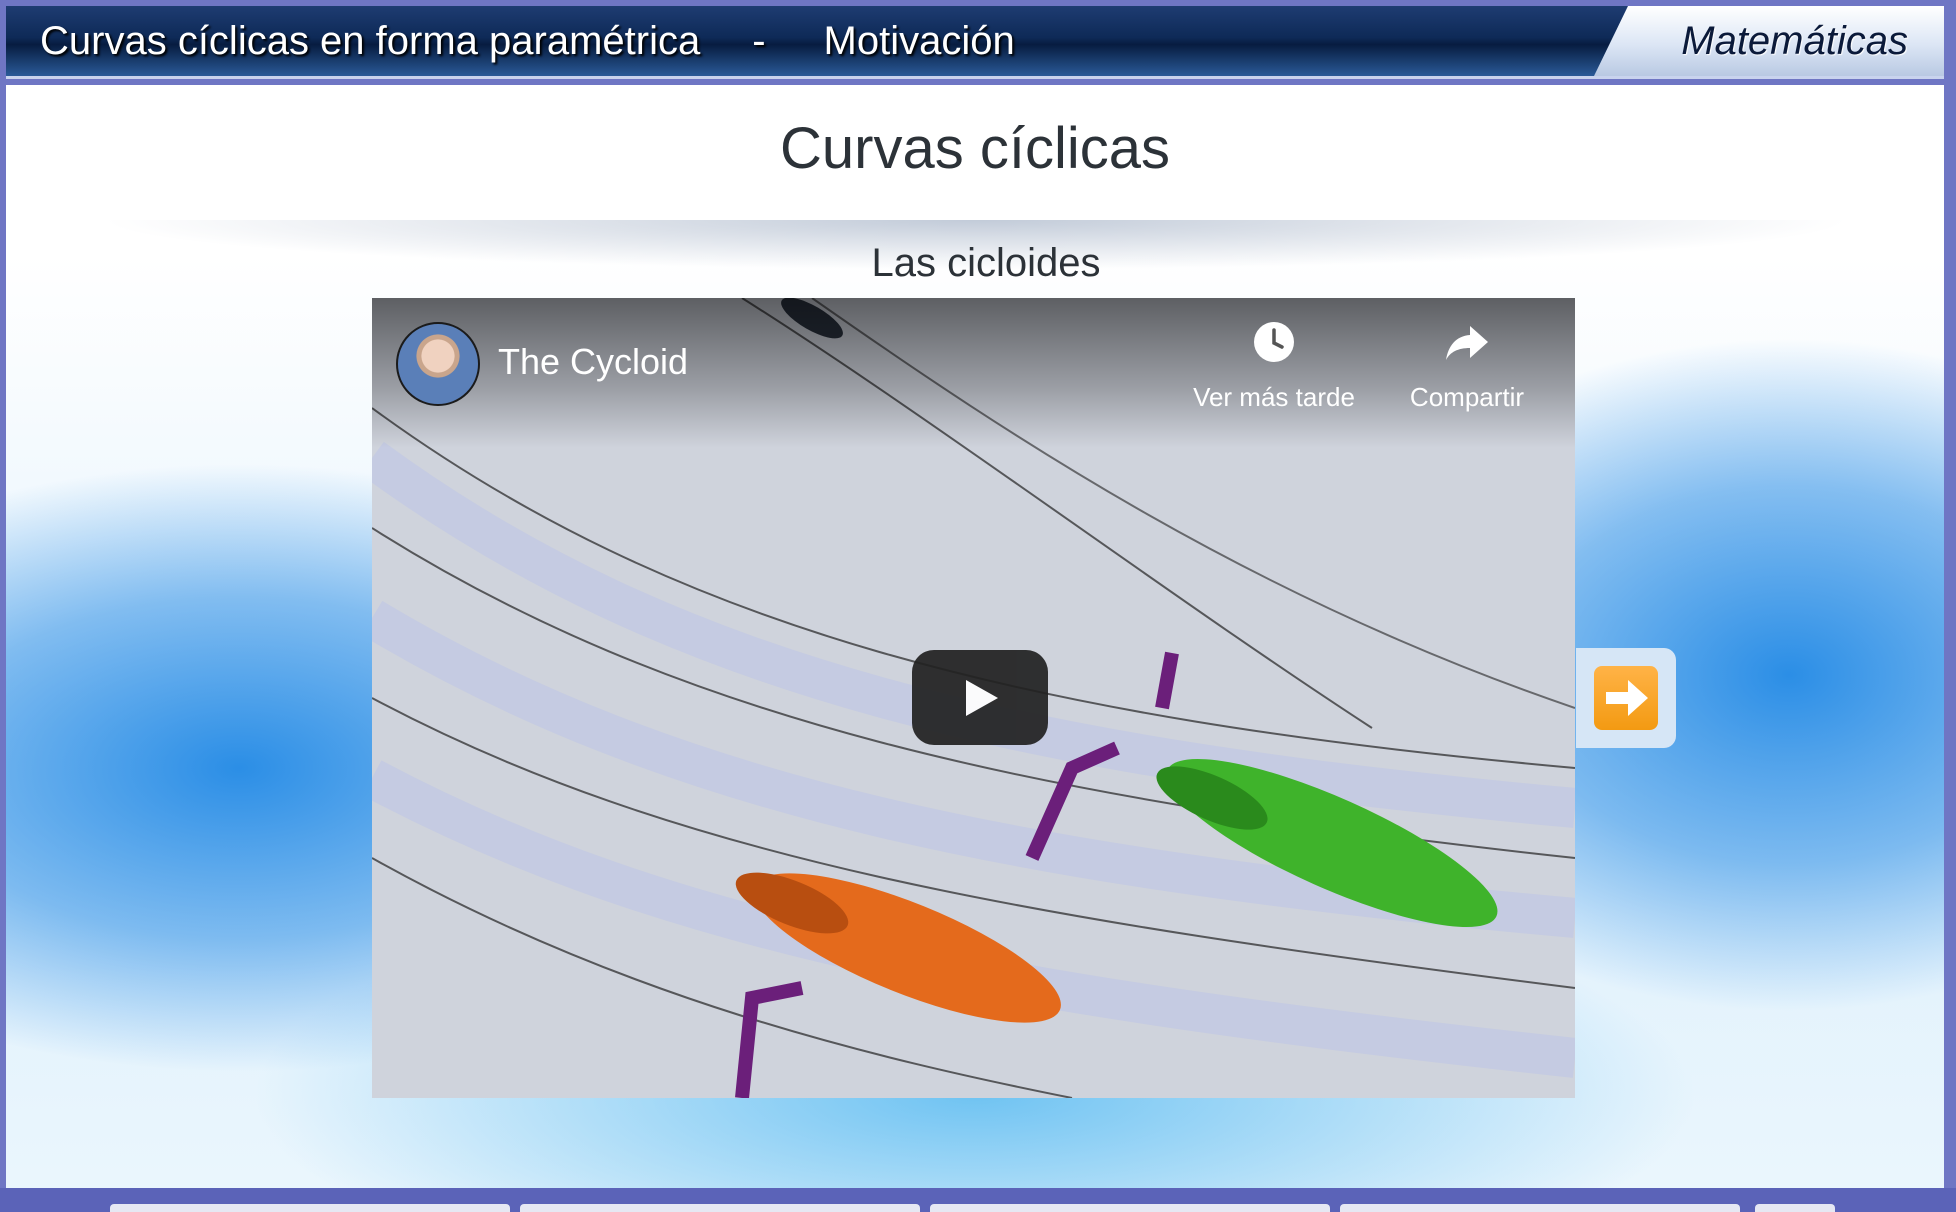  What do you see at coordinates (593, 362) in the screenshot?
I see `video-title: The Cycloid` at bounding box center [593, 362].